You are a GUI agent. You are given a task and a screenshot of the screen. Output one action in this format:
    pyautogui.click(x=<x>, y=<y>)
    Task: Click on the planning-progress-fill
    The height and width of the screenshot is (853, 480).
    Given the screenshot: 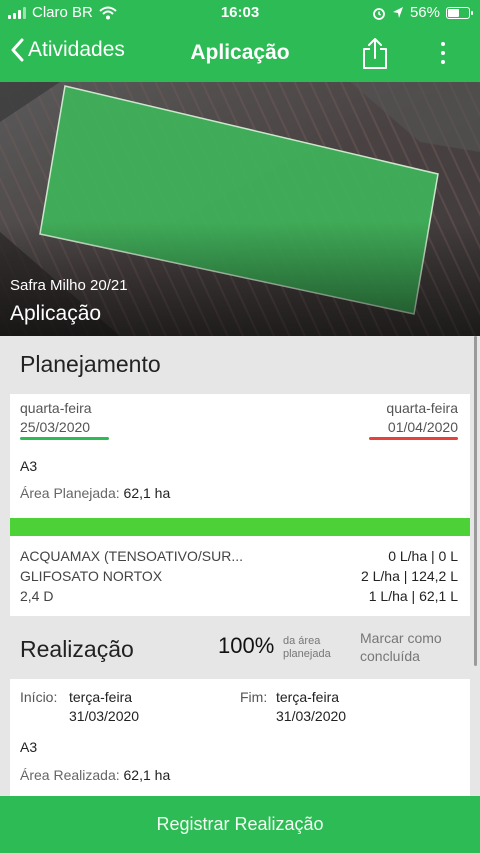 What is the action you would take?
    pyautogui.click(x=240, y=527)
    